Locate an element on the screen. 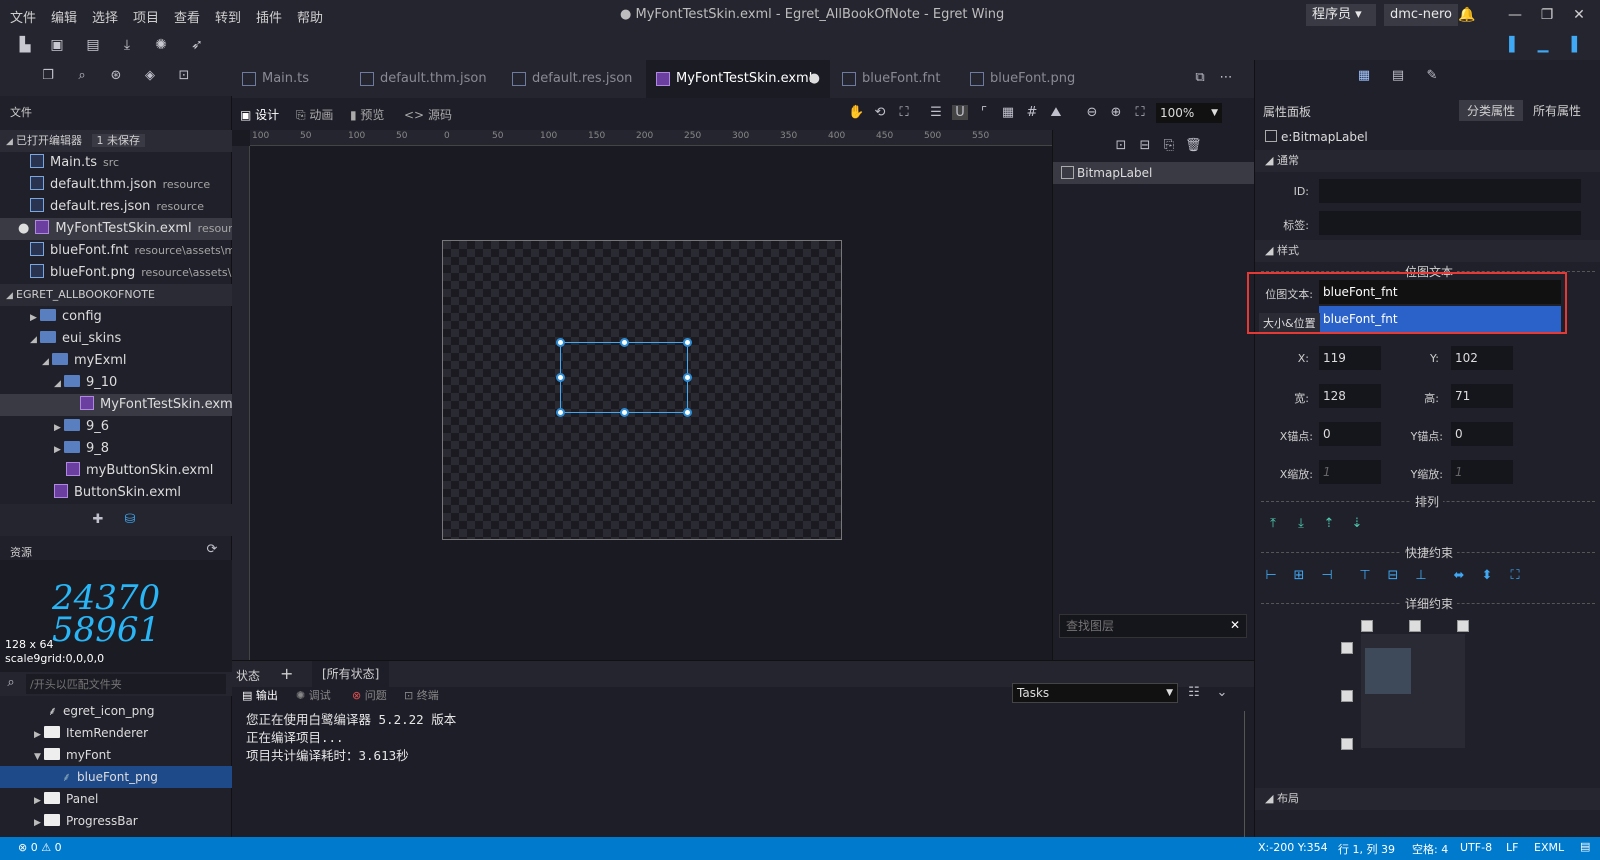 The image size is (1600, 860). group-icon: ⊡ is located at coordinates (1121, 145).